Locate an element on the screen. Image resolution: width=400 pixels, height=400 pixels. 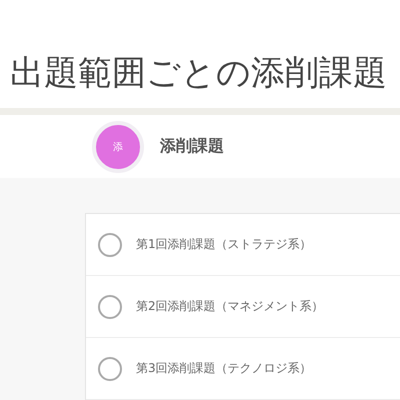
assignment-label: 第2回添削課題（マネジメント系） is located at coordinates (230, 306).